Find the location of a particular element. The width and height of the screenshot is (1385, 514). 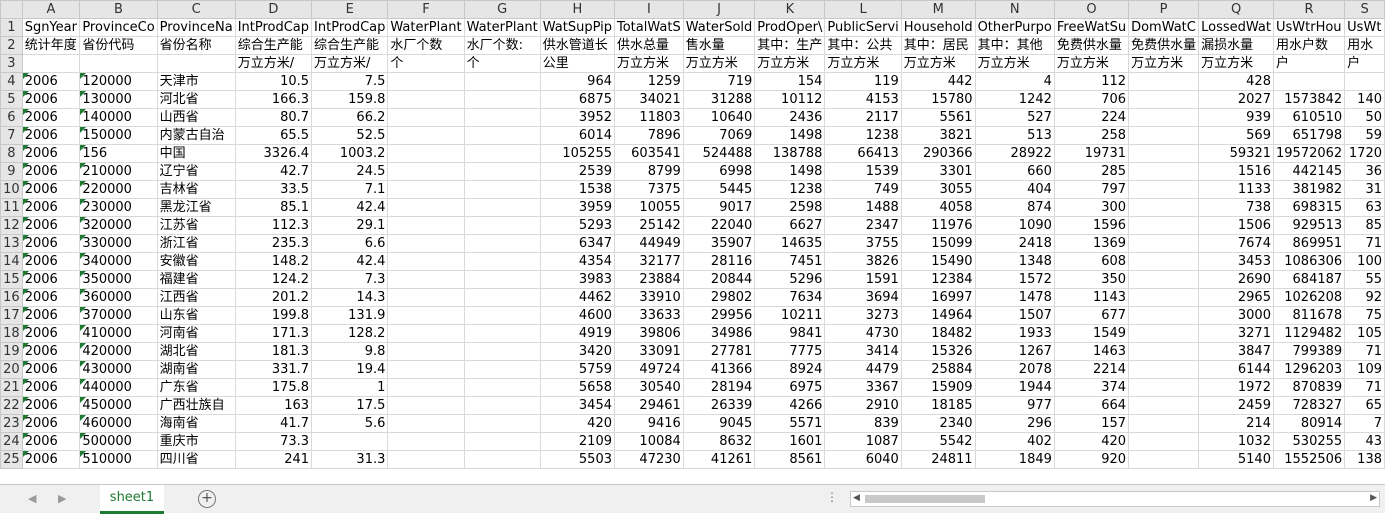

cell-d12: 112.3 is located at coordinates (273, 225).